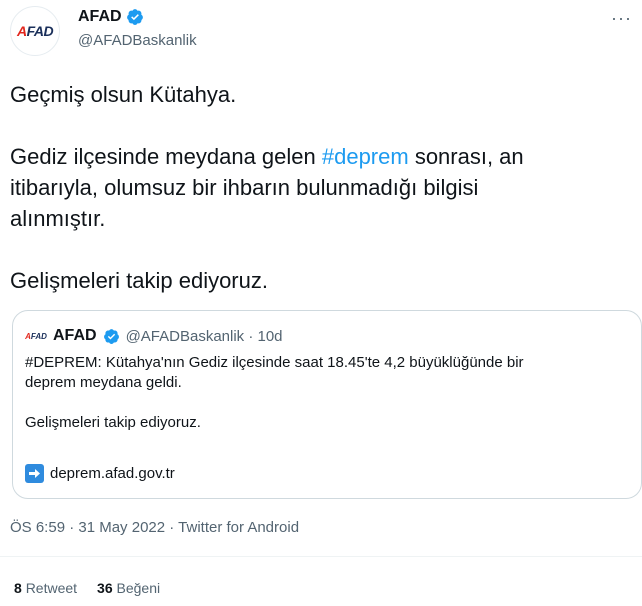  Describe the element at coordinates (18, 588) in the screenshot. I see `retweets-count: 8` at that location.